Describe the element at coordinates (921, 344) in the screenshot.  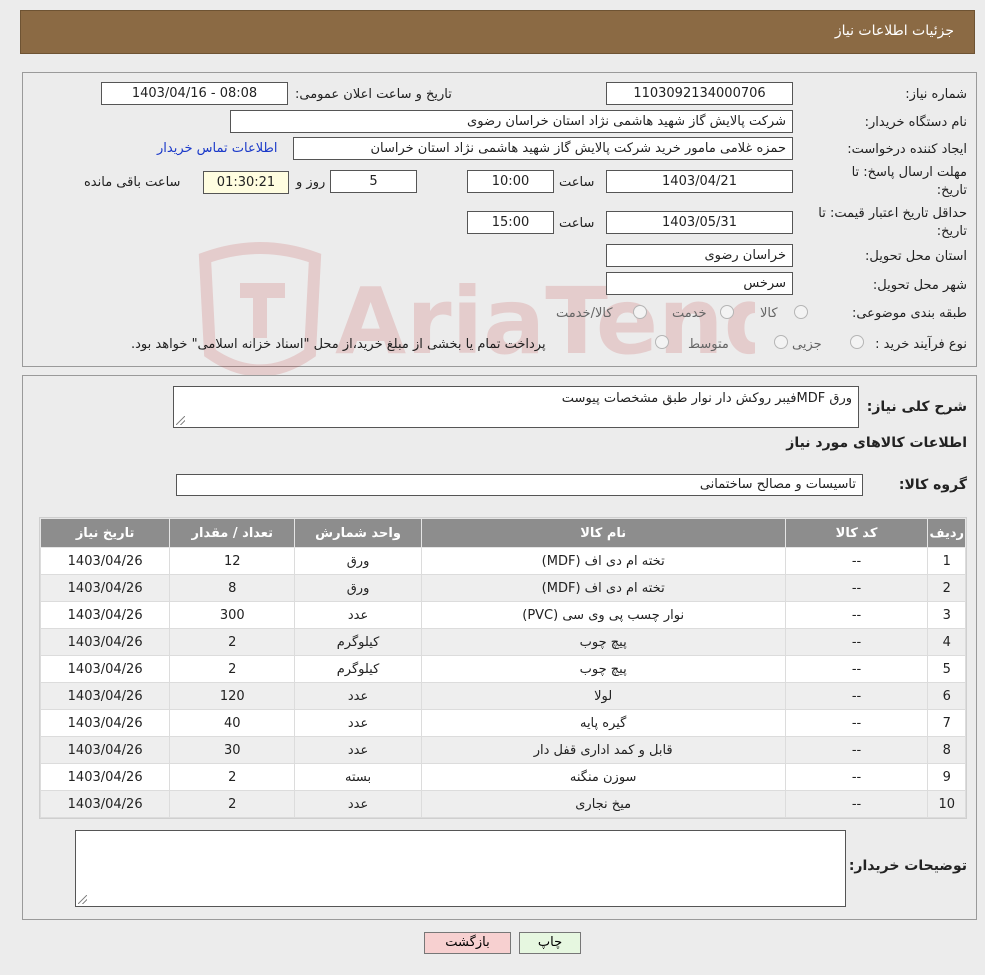
I see `process-label: نوع فرآیند خرید :` at that location.